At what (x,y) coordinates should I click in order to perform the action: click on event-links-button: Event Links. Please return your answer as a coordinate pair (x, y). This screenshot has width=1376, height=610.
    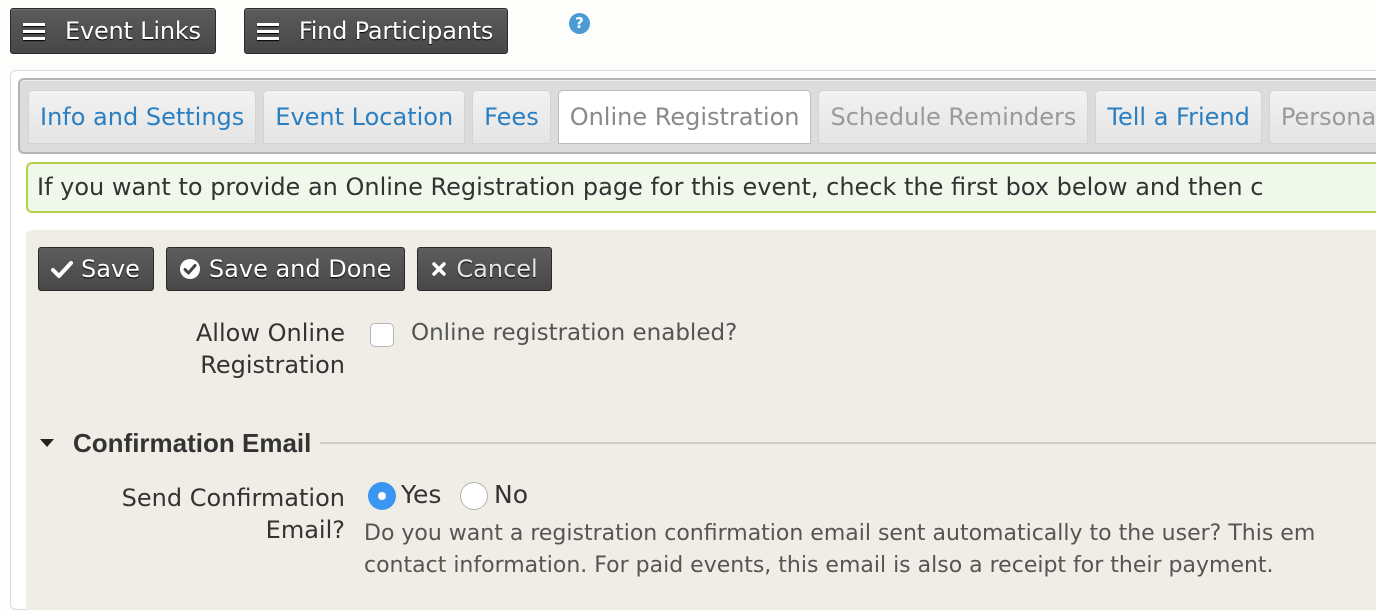
    Looking at the image, I should click on (113, 31).